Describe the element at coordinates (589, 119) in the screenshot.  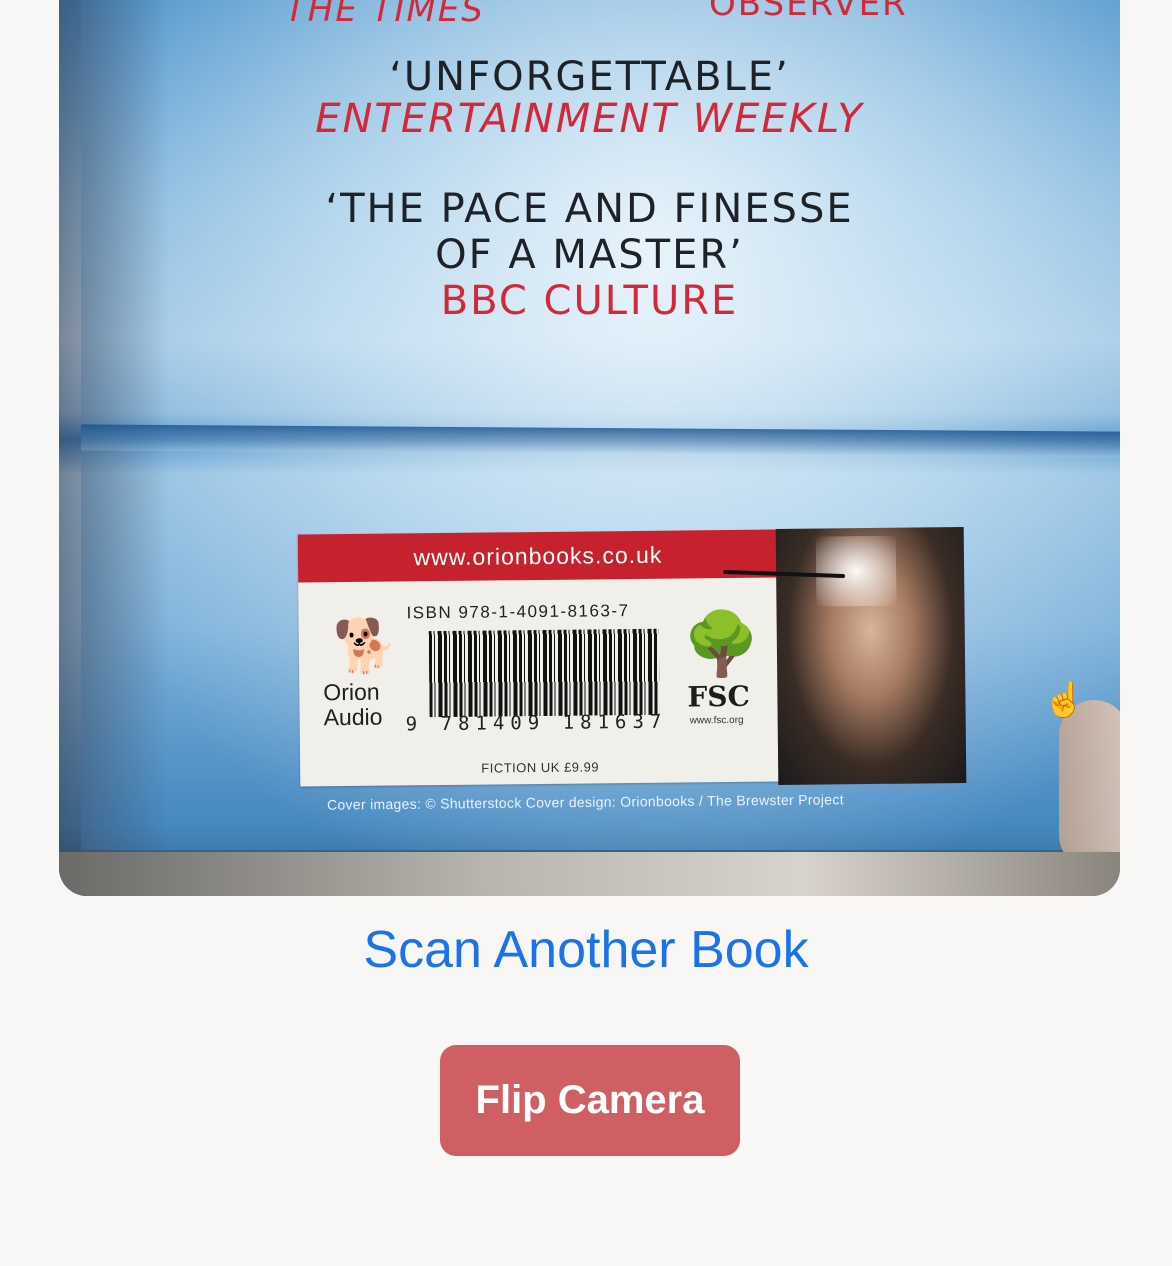
I see `quote-source-ew: ENTERTAINMENT WEEKLY` at that location.